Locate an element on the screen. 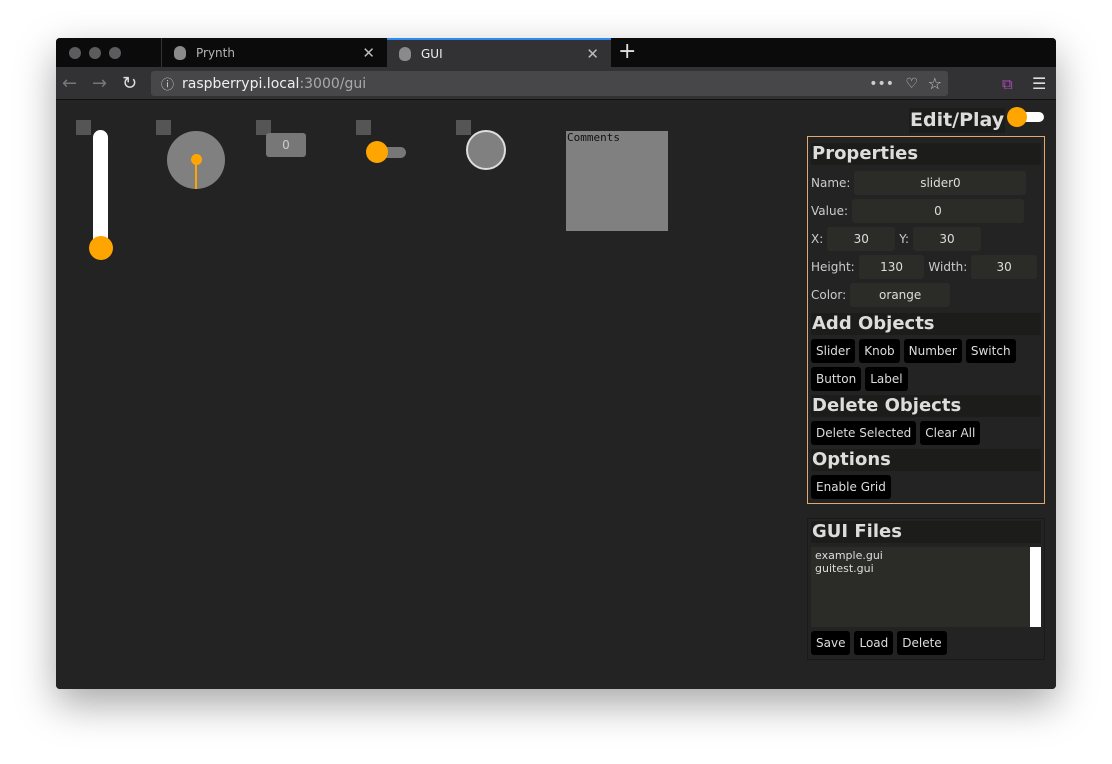 Image resolution: width=1112 pixels, height=764 pixels. comments-label: Comments is located at coordinates (617, 181).